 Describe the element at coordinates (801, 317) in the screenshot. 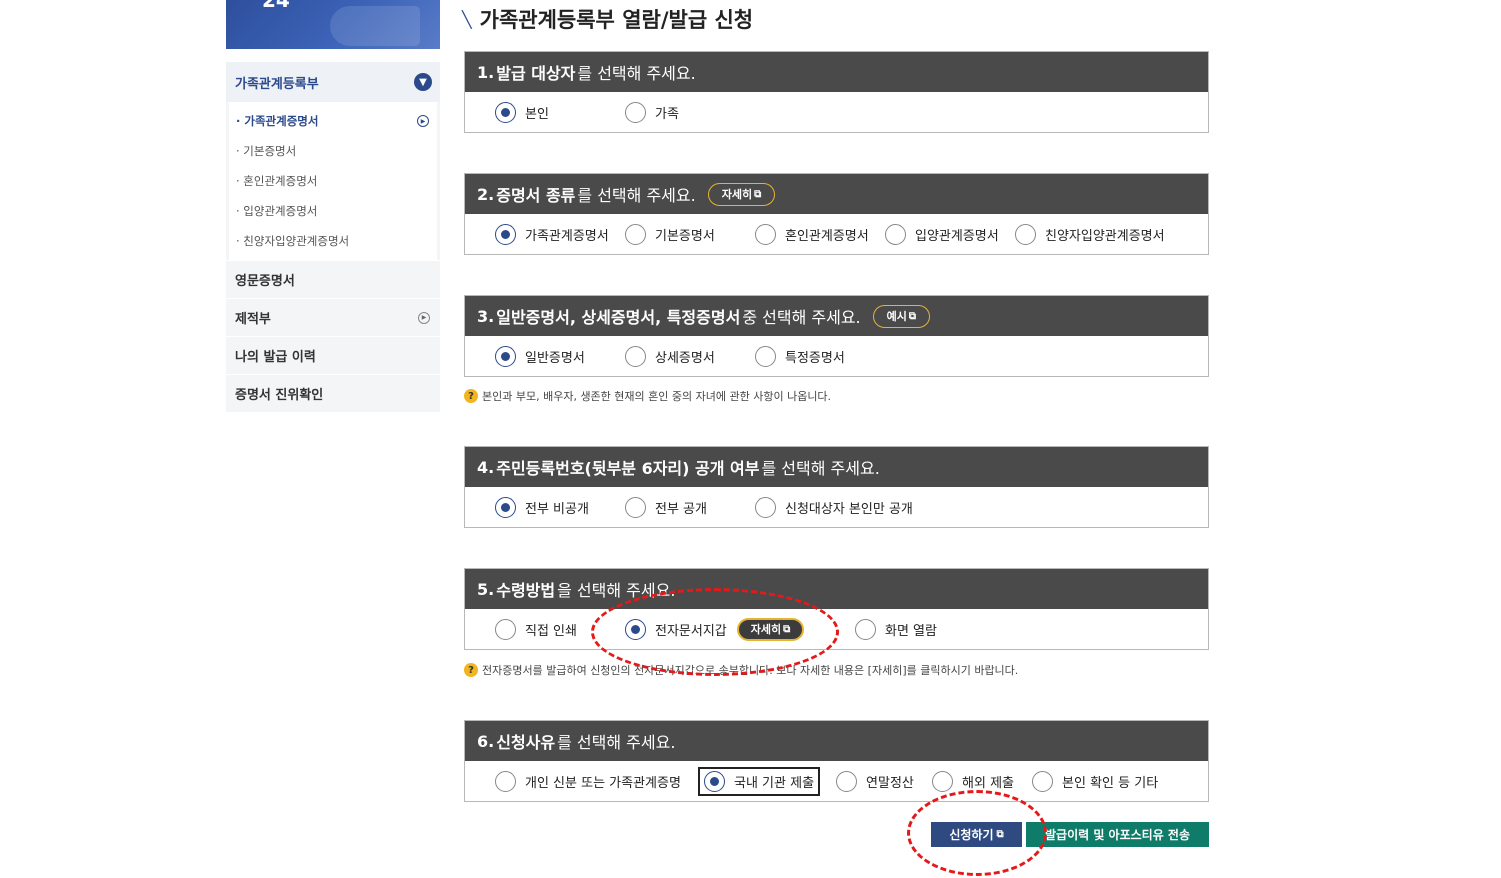

I see `section-heading-rest: 중 선택해 주세요.` at that location.